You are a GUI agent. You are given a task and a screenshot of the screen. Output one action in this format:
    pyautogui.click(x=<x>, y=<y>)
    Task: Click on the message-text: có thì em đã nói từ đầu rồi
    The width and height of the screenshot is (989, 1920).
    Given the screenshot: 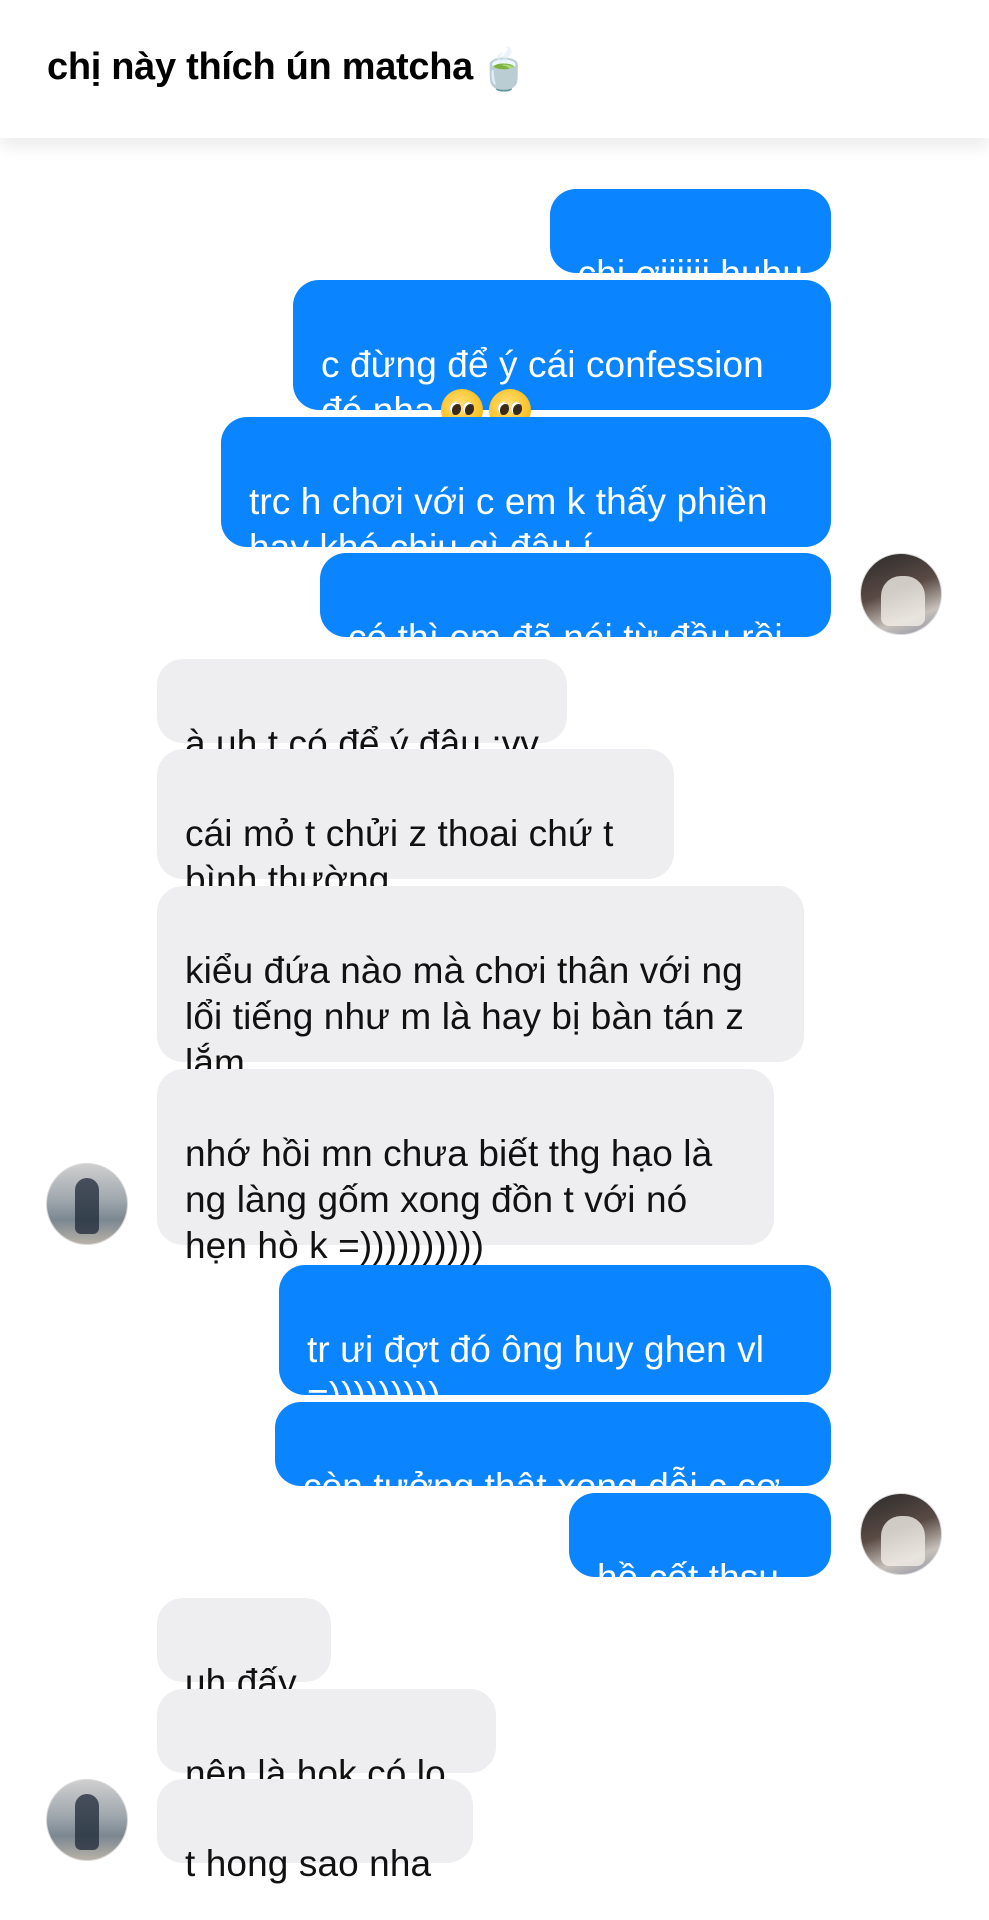 What is the action you would take?
    pyautogui.click(x=565, y=637)
    